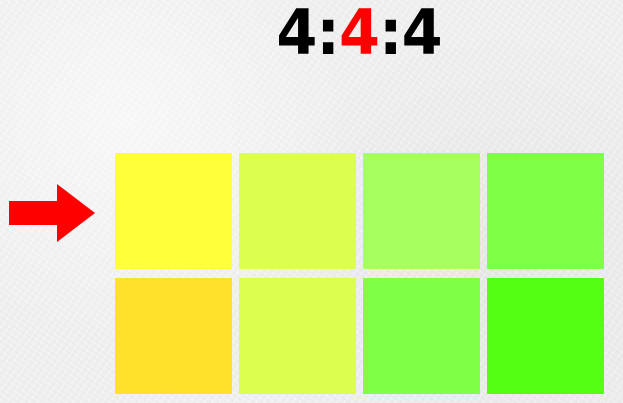  I want to click on right-arrow-icon, so click(52, 213).